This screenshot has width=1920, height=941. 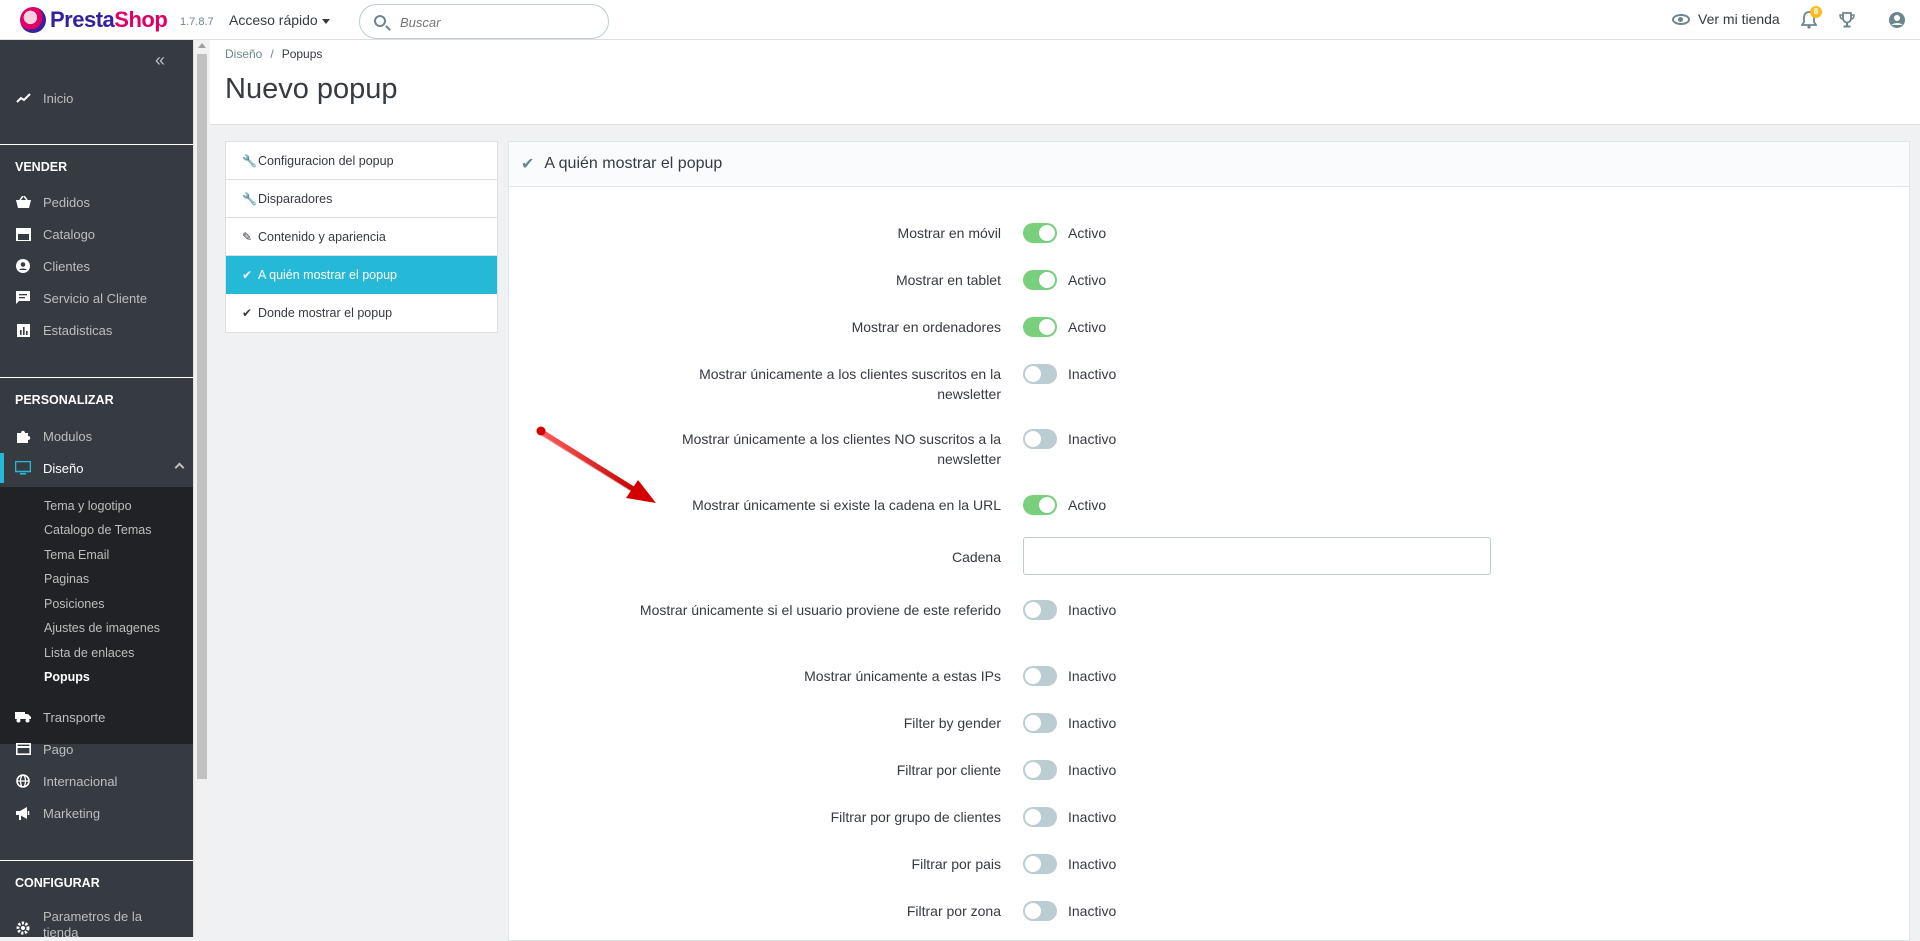 What do you see at coordinates (197, 22) in the screenshot?
I see `version-label: 1.7.8.7` at bounding box center [197, 22].